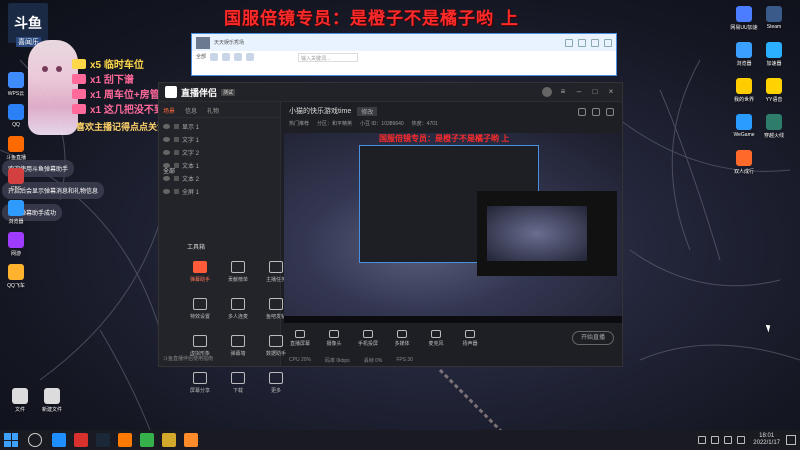 This screenshot has height=450, width=800. I want to click on source-button: 手机投屏, so click(368, 338).